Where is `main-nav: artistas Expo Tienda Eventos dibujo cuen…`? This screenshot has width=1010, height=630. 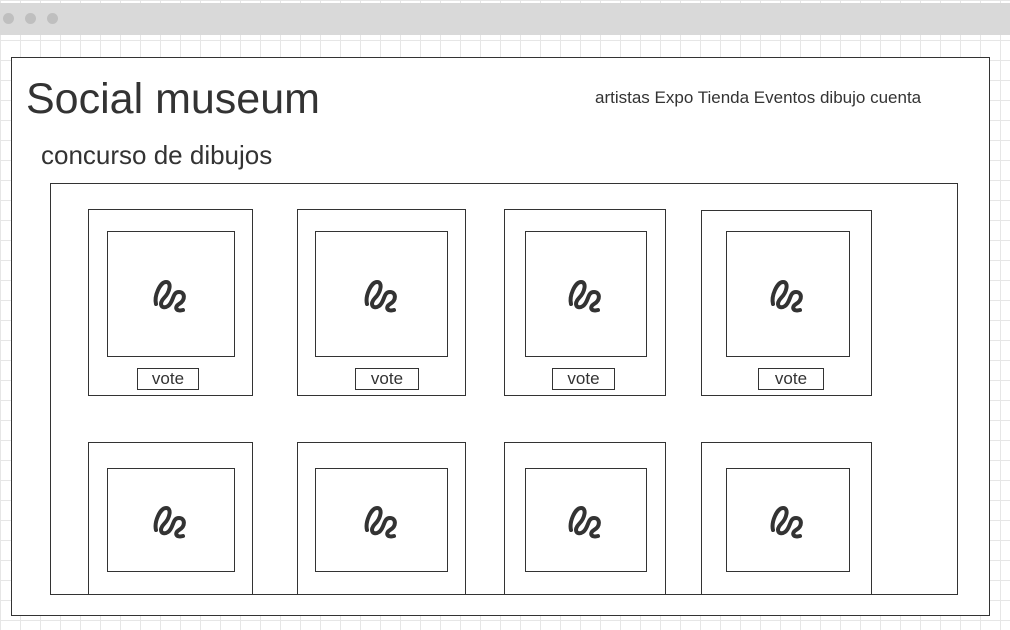
main-nav: artistas Expo Tienda Eventos dibujo cuen… is located at coordinates (758, 98).